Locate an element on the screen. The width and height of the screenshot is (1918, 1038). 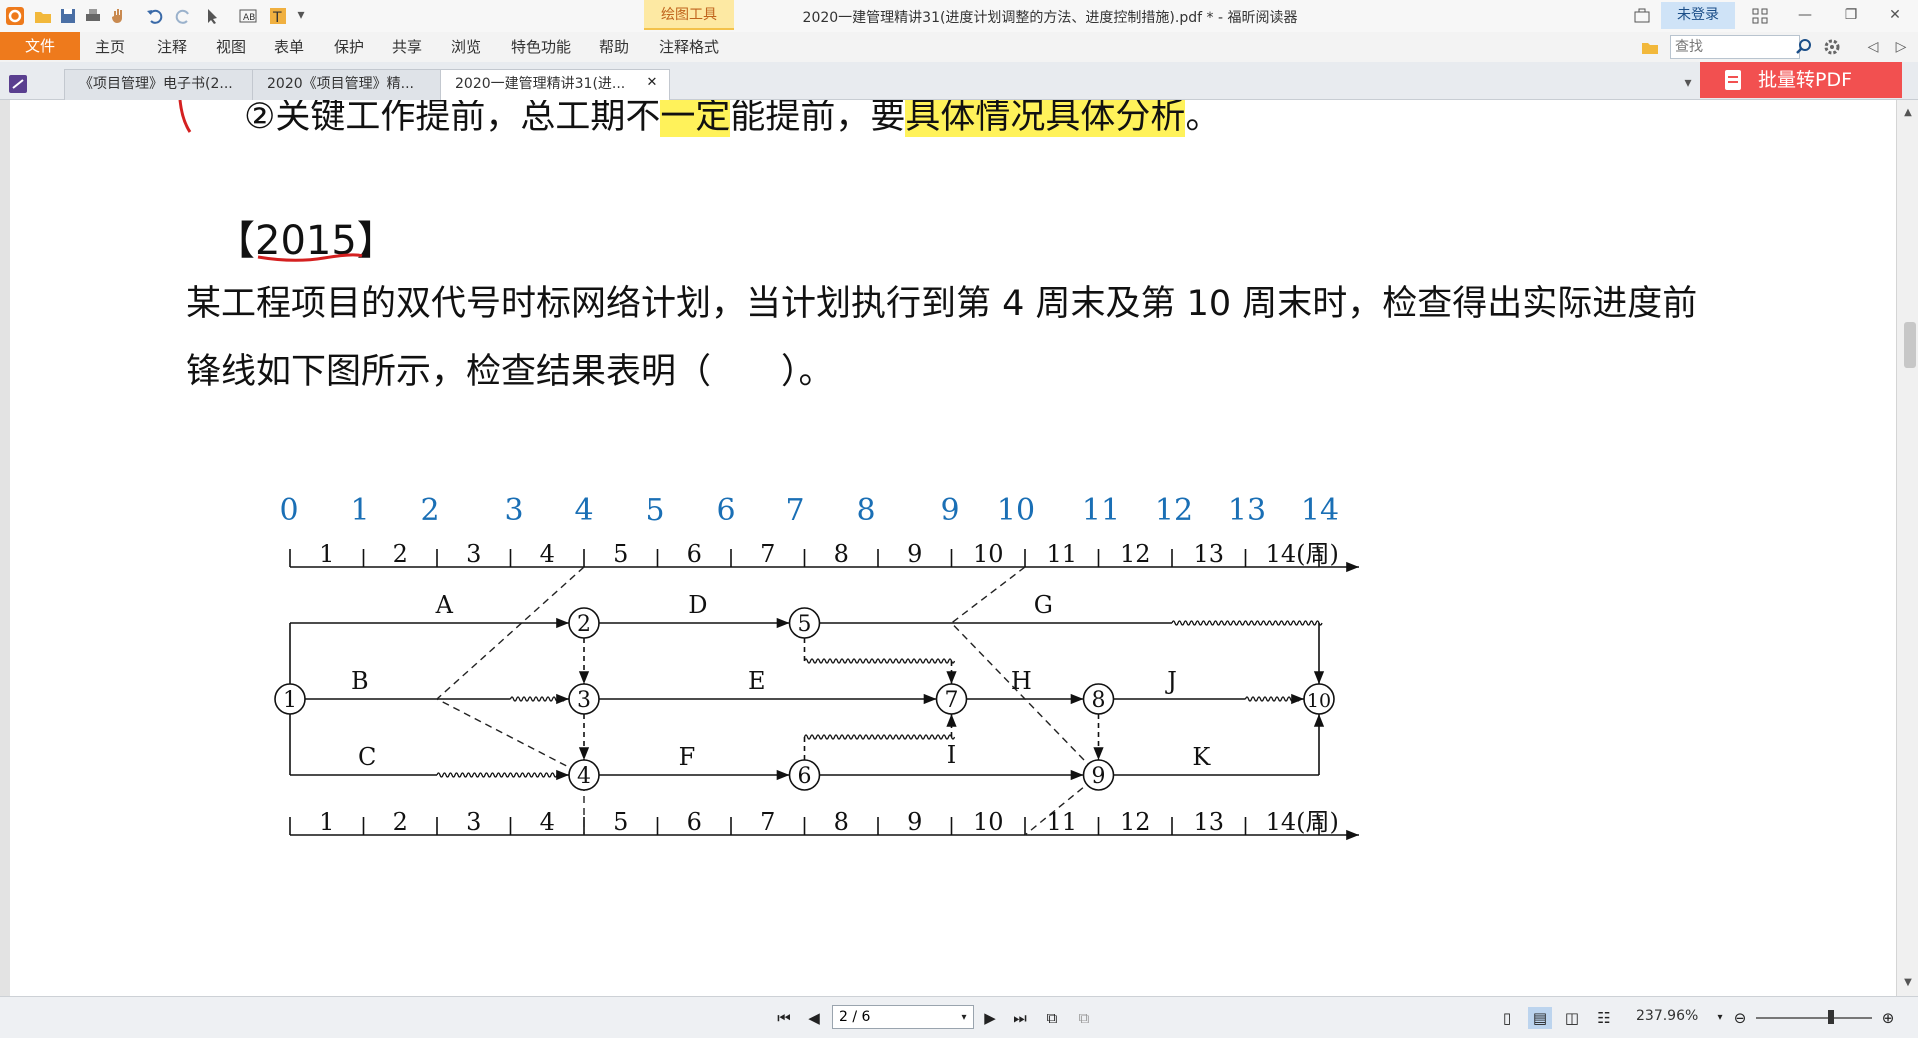
menu-file: 文件 is located at coordinates (40, 46).